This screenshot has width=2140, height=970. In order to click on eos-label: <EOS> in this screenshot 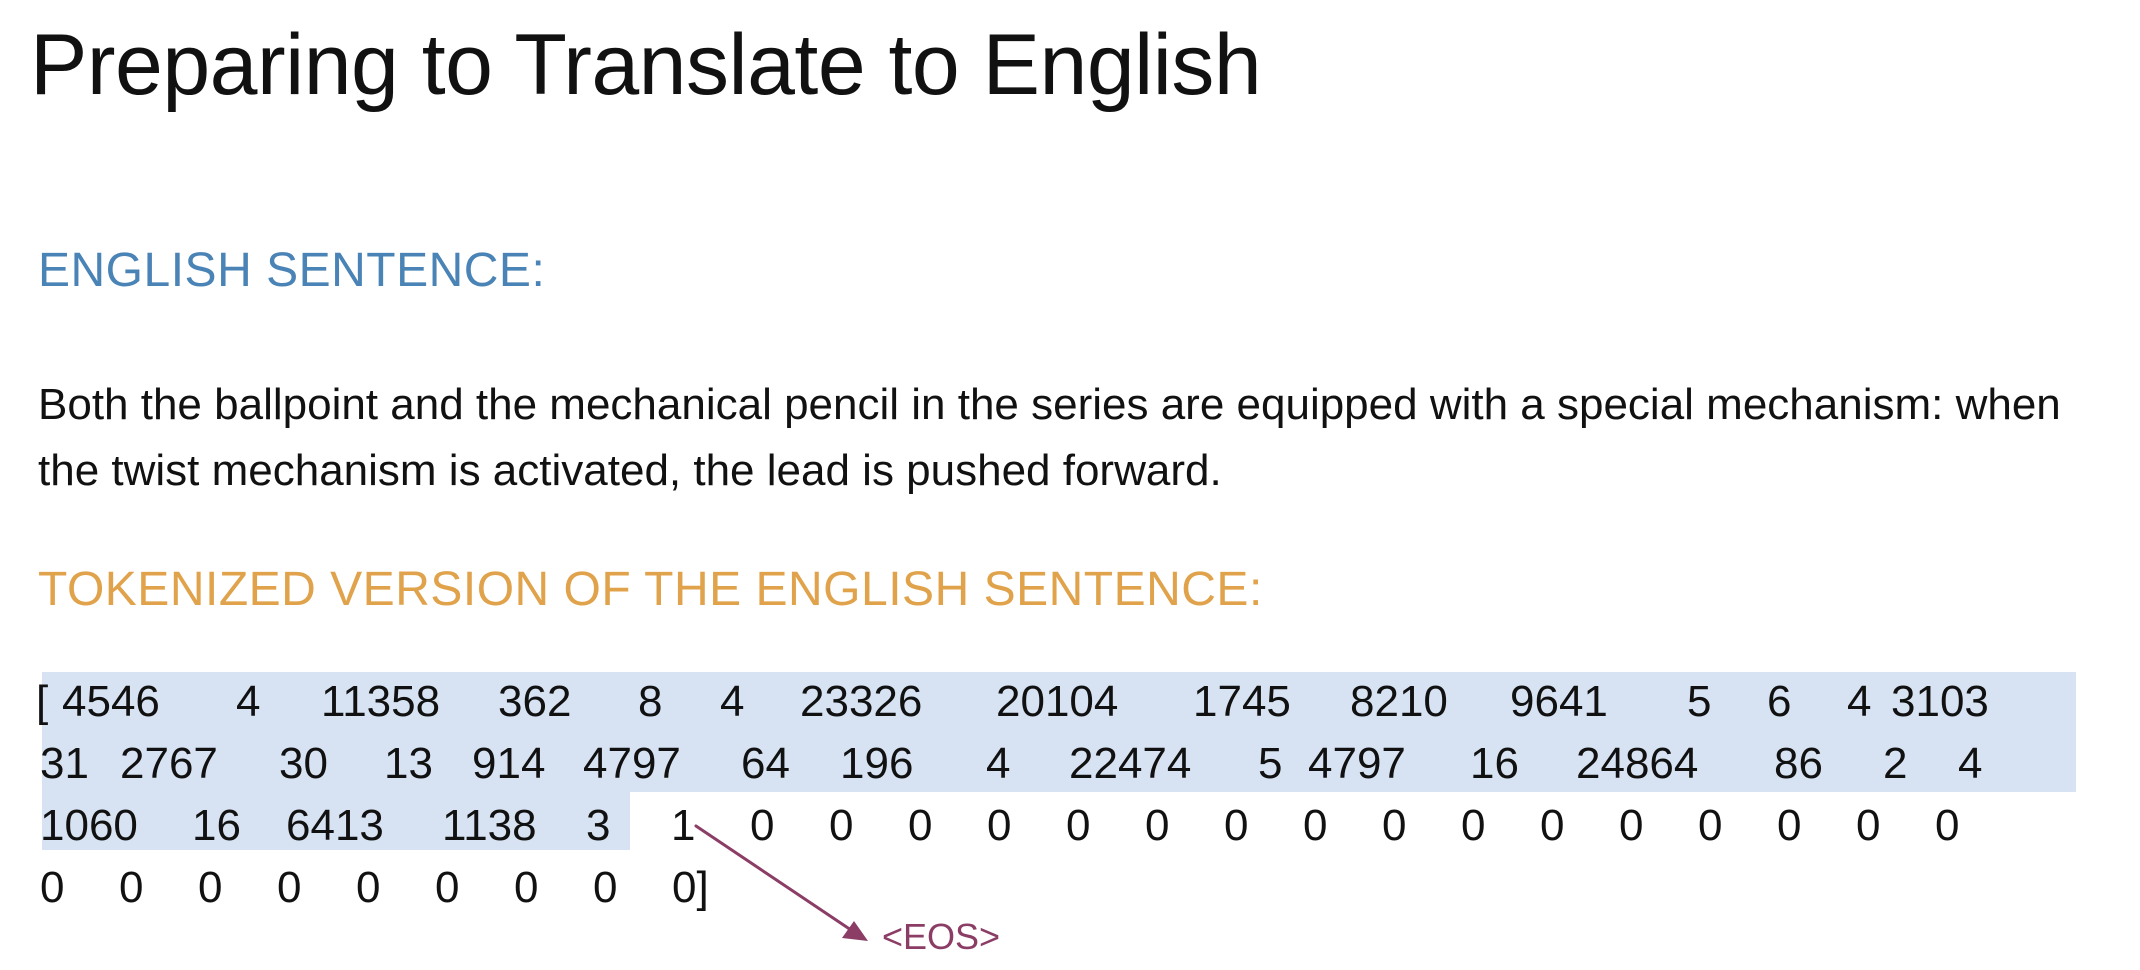, I will do `click(941, 936)`.